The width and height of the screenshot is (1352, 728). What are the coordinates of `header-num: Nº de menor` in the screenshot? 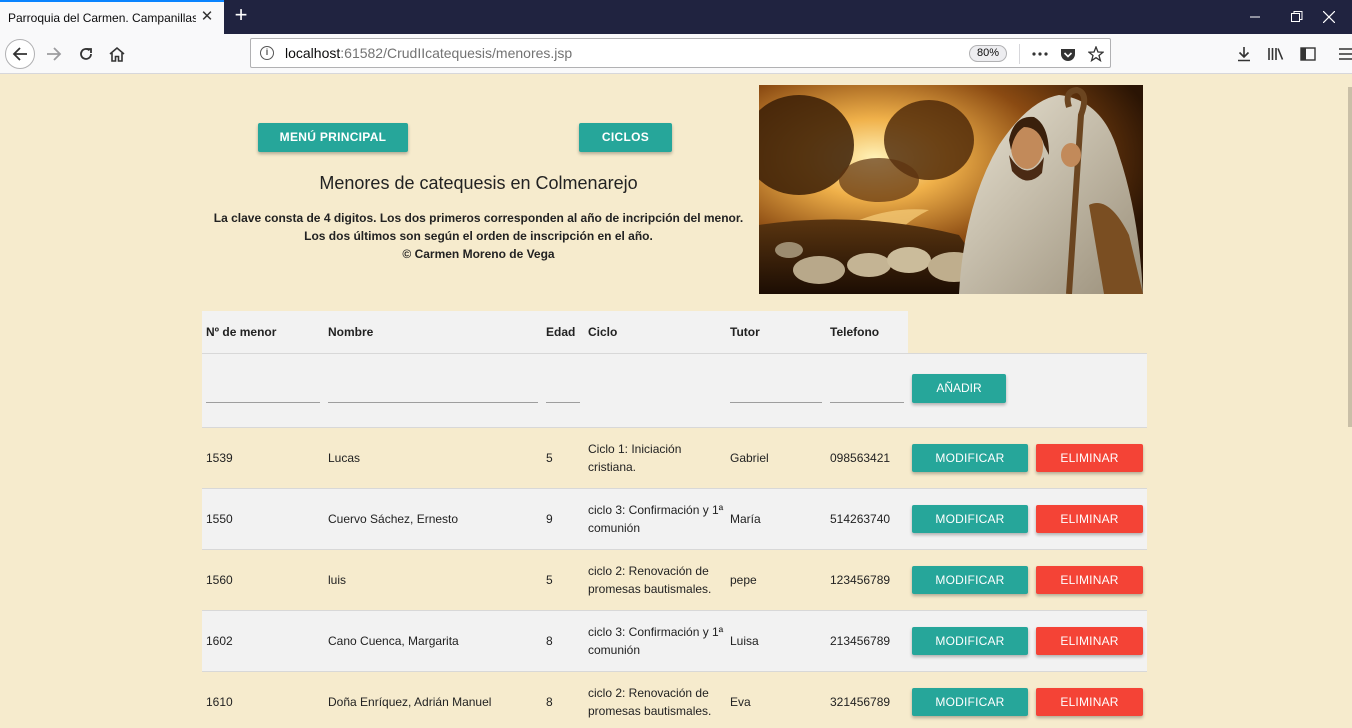 It's located at (241, 332).